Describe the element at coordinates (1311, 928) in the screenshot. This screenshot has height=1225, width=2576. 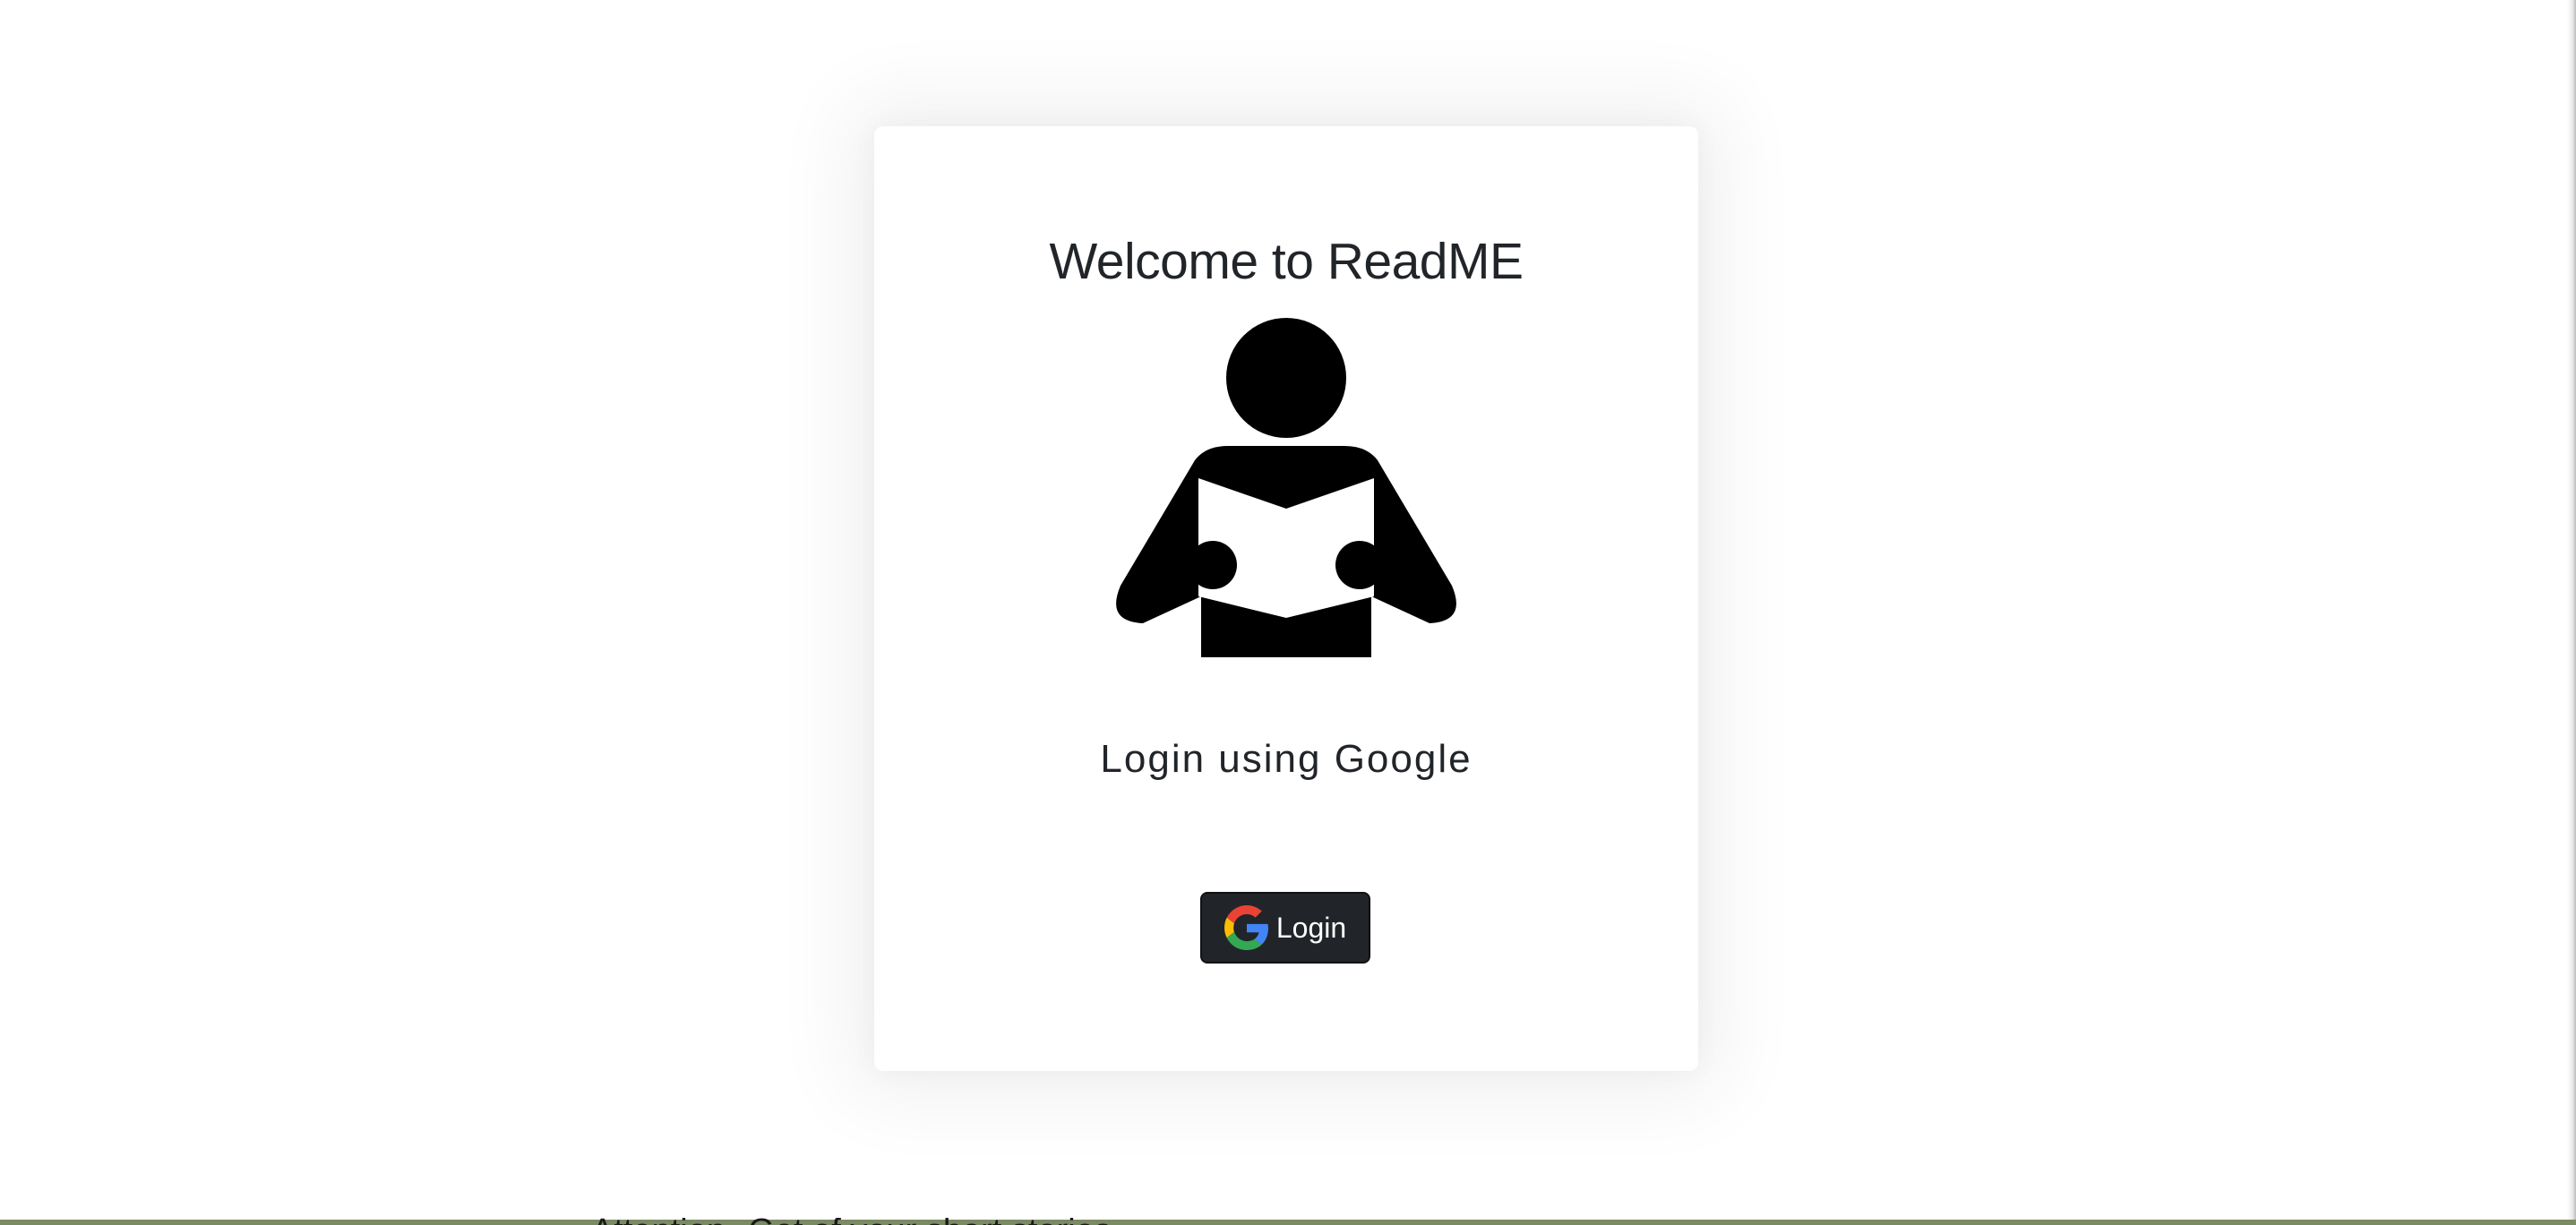
I see `login-button-label: Login` at that location.